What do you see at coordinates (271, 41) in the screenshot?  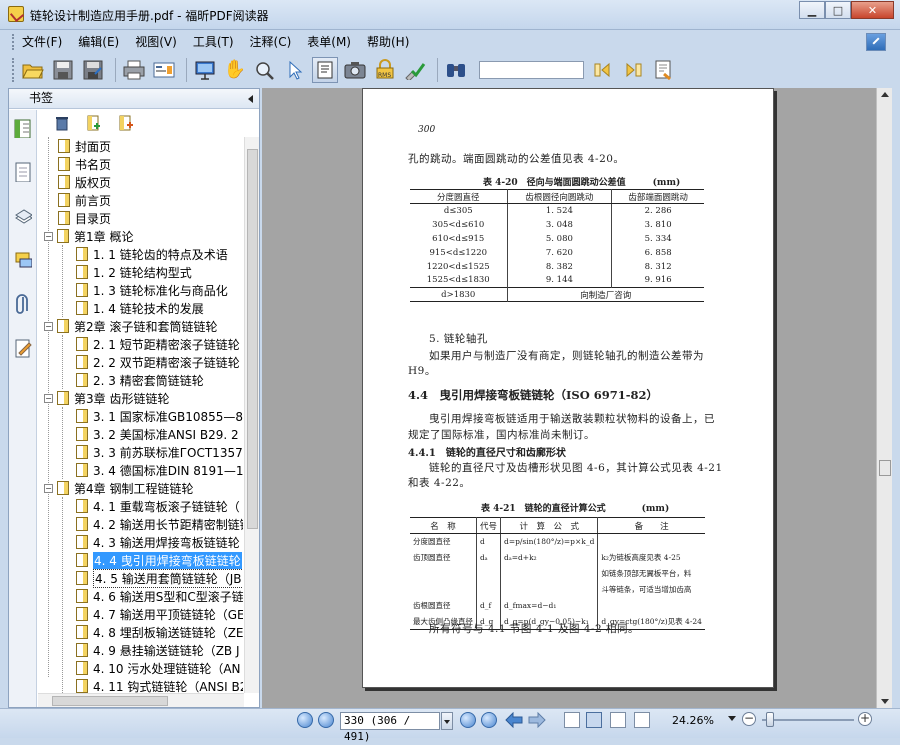 I see `menu-comment: 注释(C)` at bounding box center [271, 41].